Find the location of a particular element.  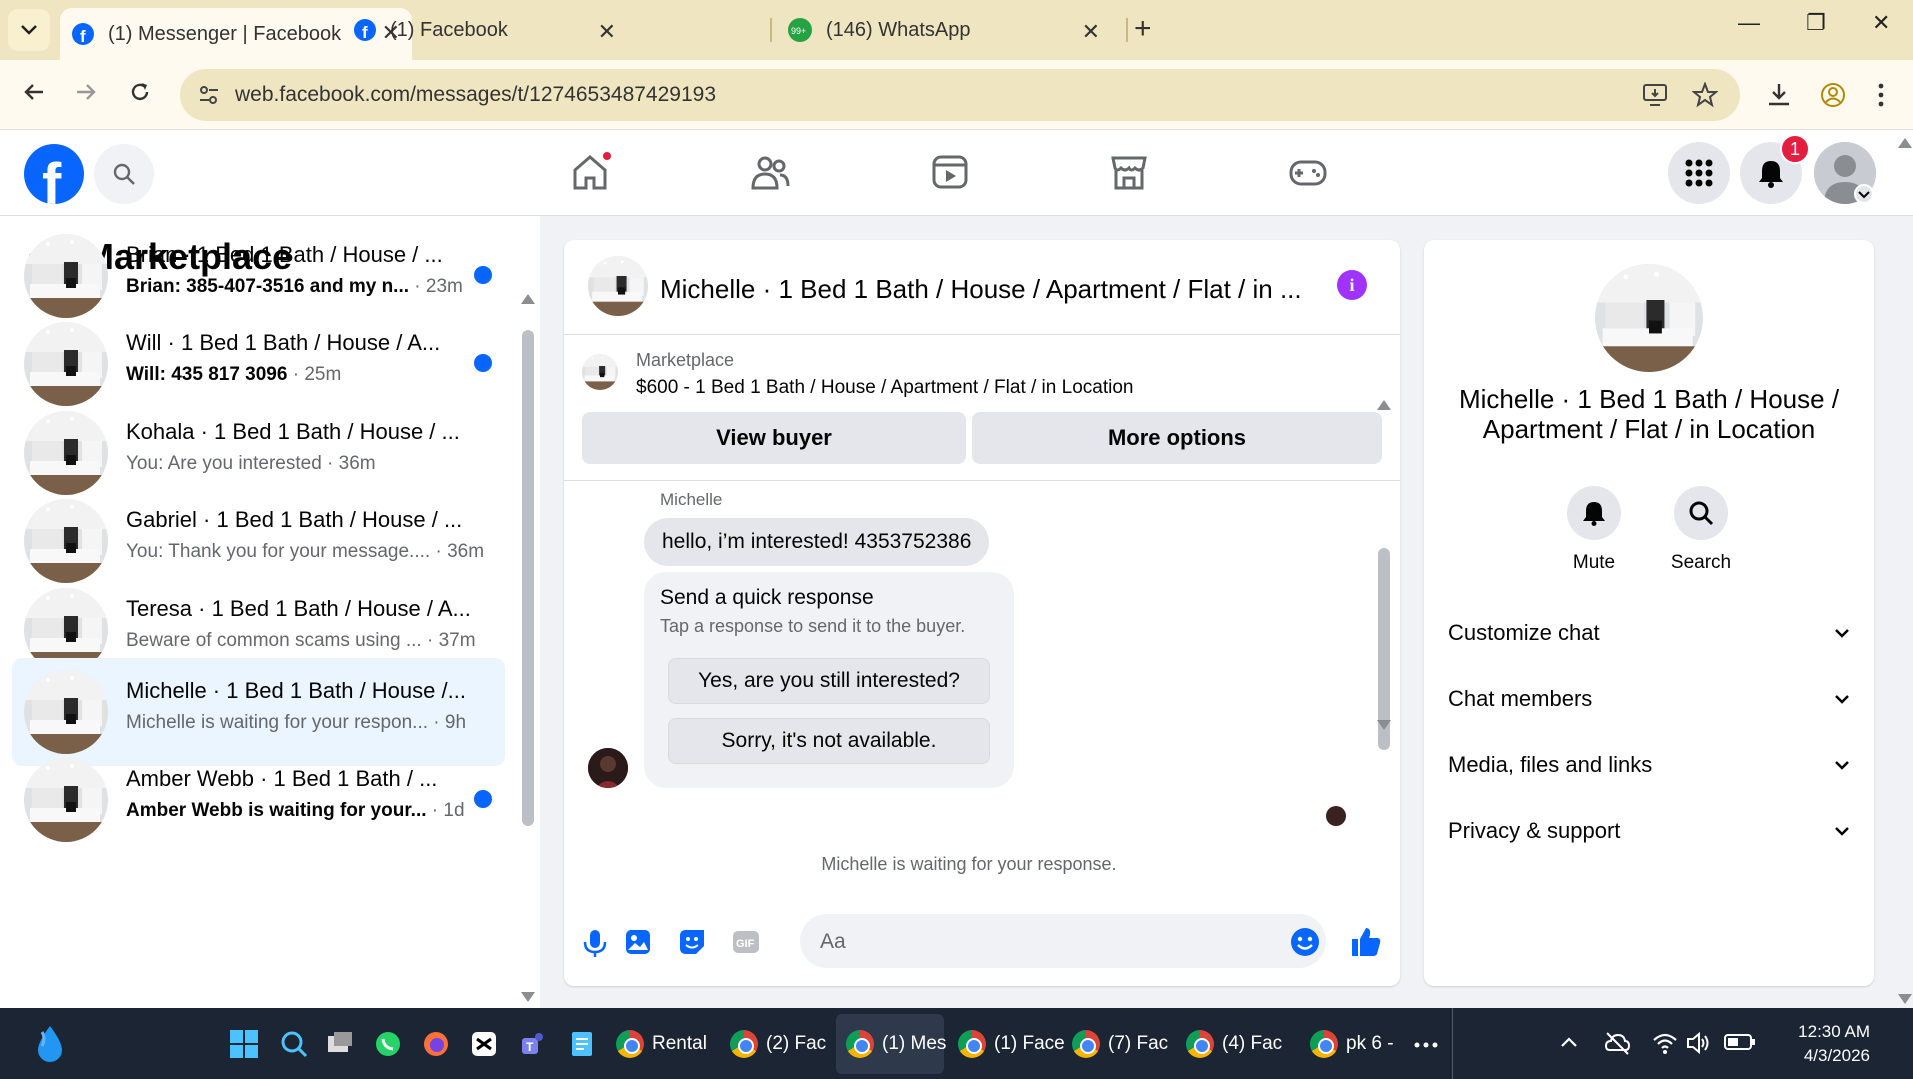

taskbar-chrome-window: (1) Face is located at coordinates (1011, 1044).